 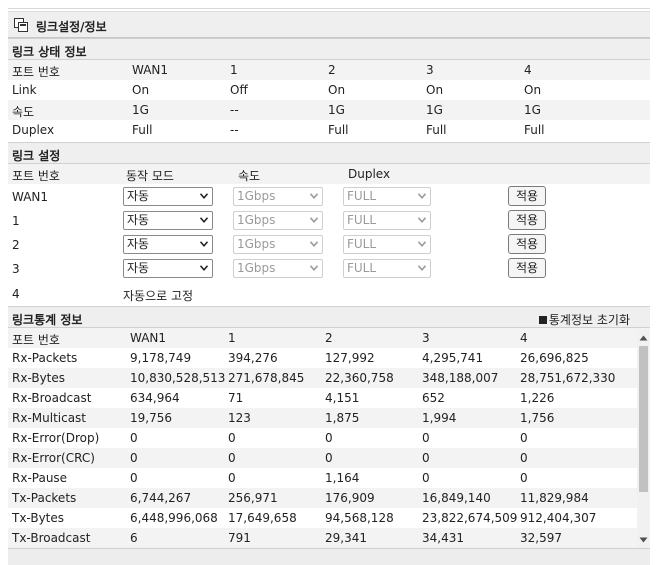 I want to click on cell-value: 348,188,007, so click(x=460, y=378).